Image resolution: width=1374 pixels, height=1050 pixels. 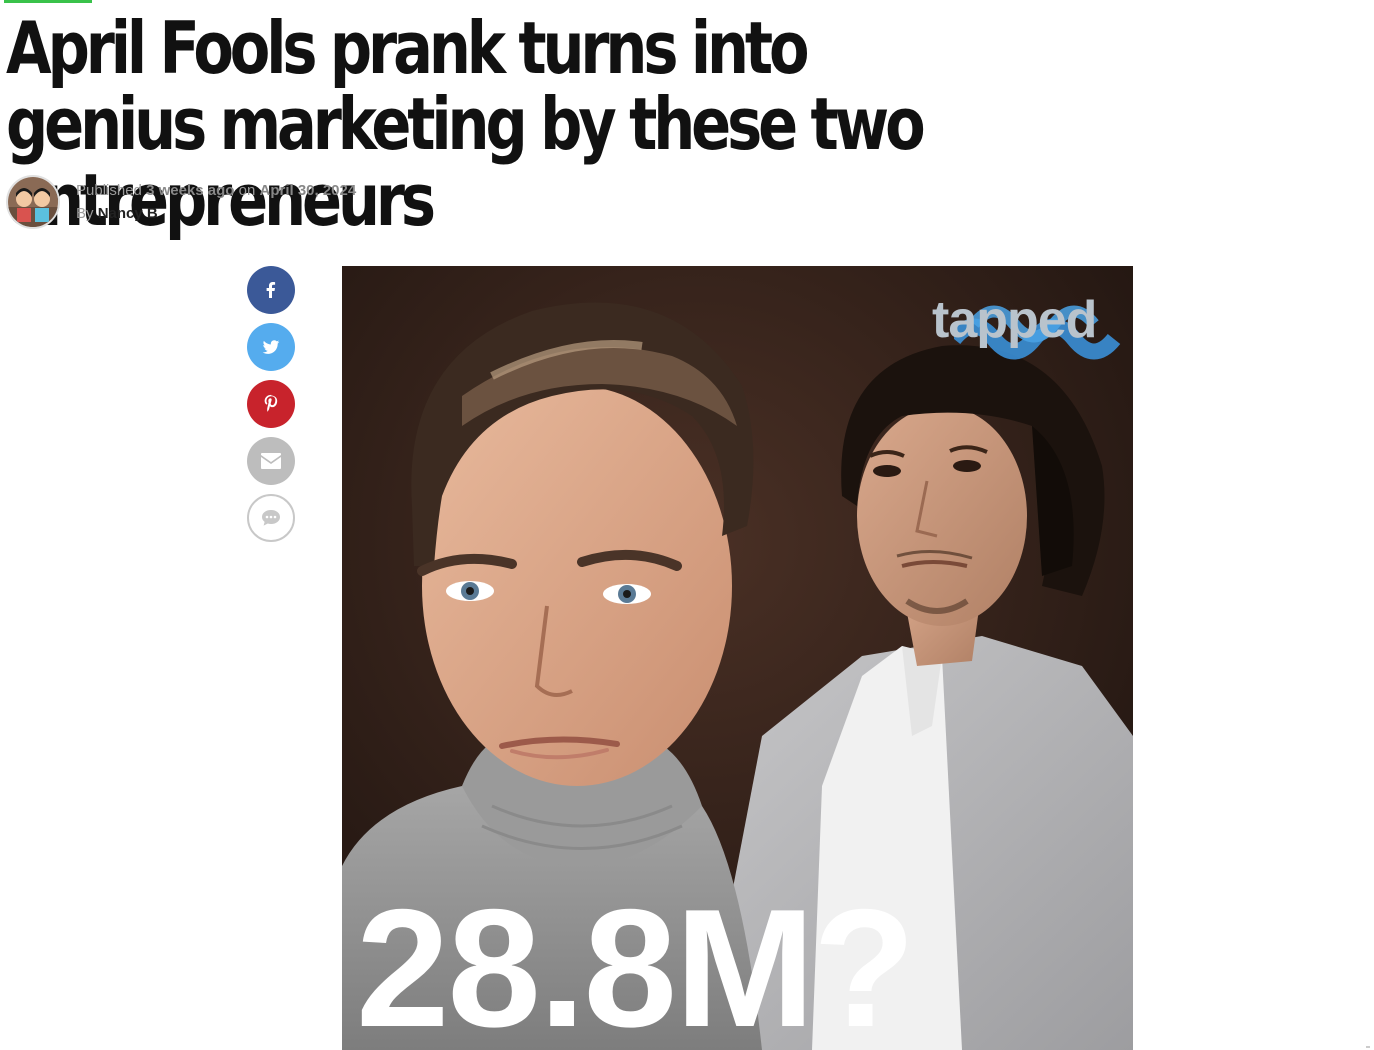 What do you see at coordinates (85, 213) in the screenshot?
I see `by-word: By` at bounding box center [85, 213].